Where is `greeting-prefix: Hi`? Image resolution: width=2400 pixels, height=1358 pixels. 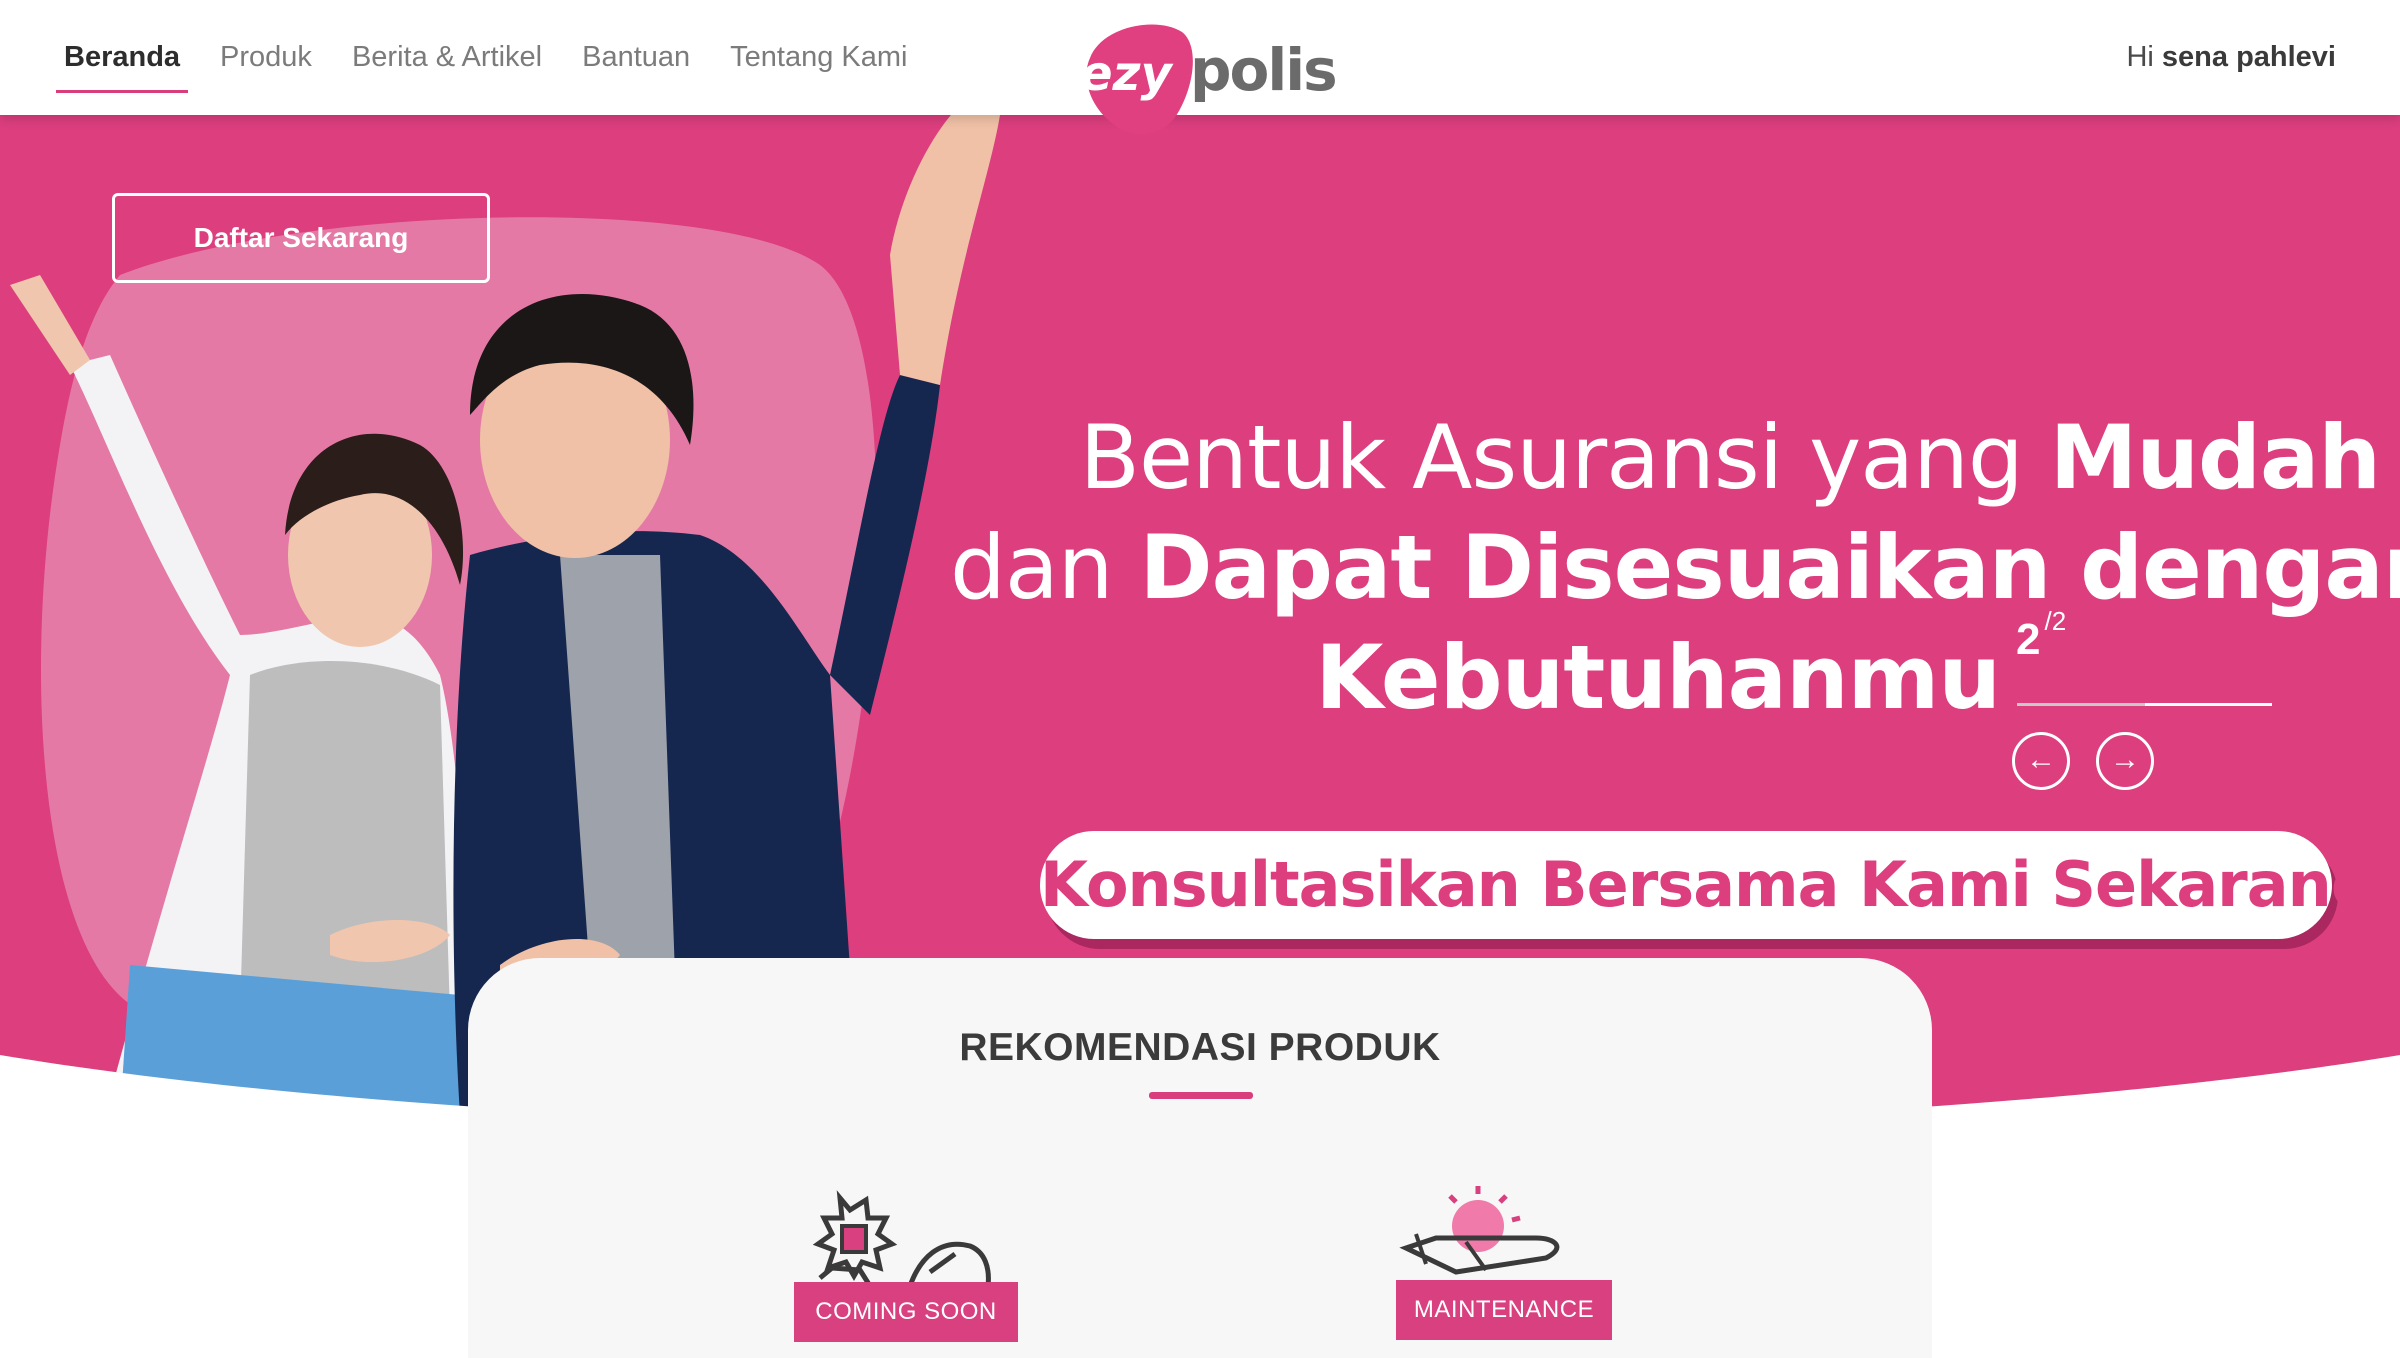 greeting-prefix: Hi is located at coordinates (2140, 57).